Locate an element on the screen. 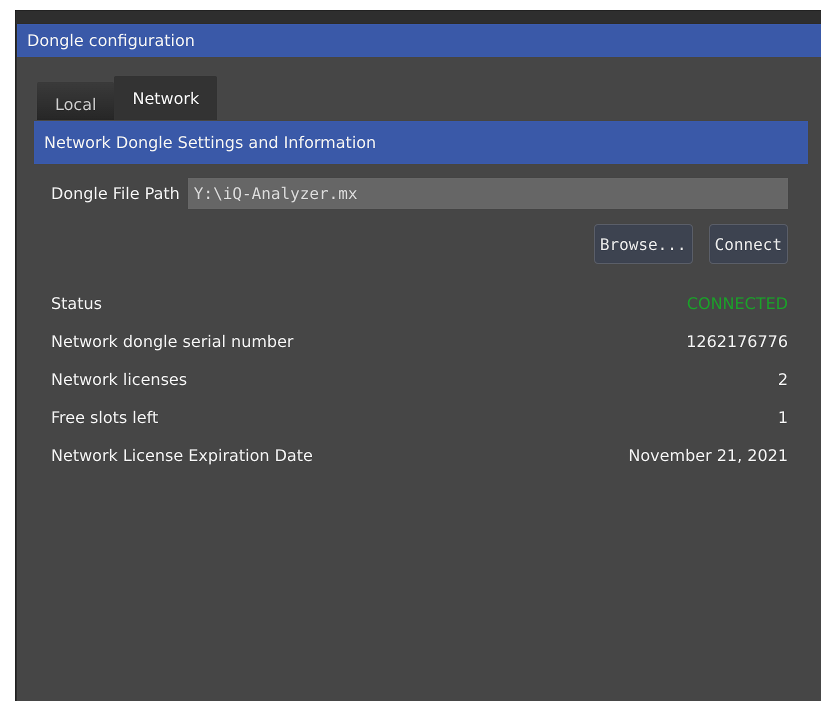 This screenshot has width=821, height=701. section-header: Network Dongle Settings and Information is located at coordinates (421, 142).